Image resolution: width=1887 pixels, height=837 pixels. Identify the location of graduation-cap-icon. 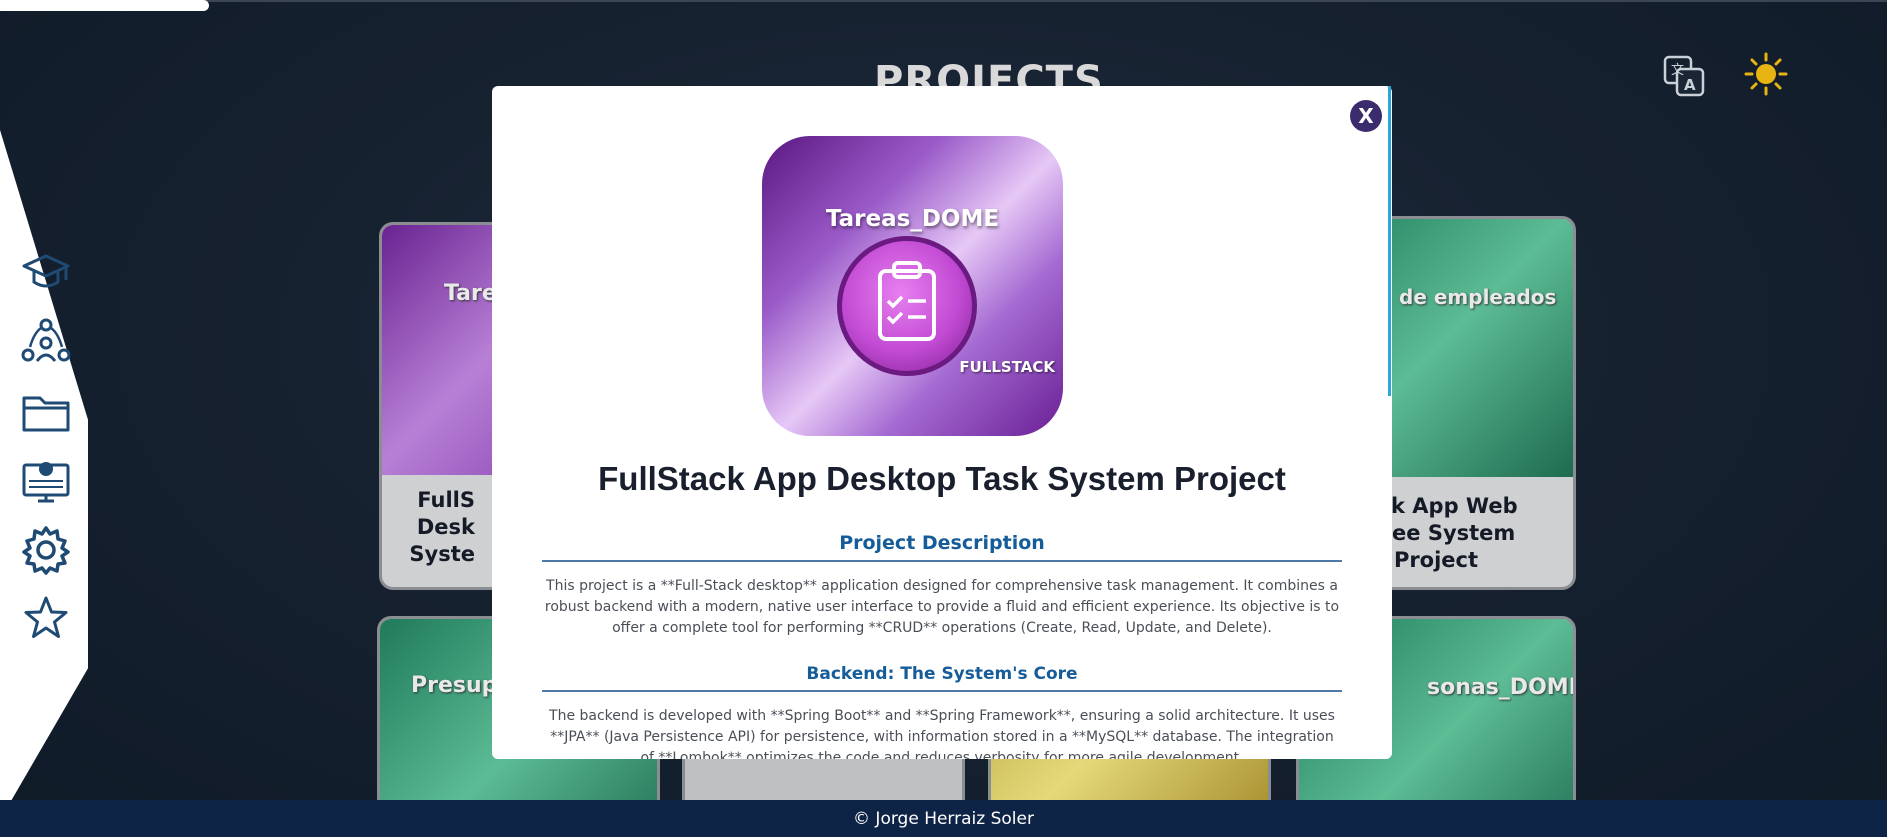
(46, 272).